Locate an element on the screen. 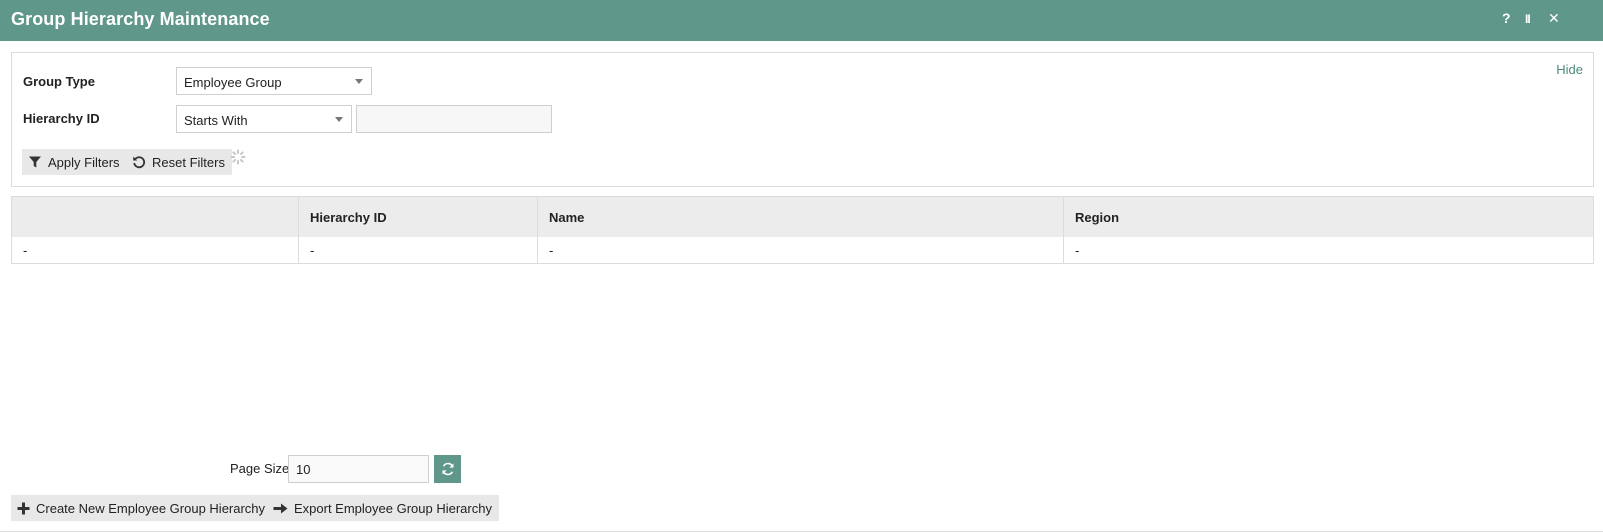  group-type-label: Group Type is located at coordinates (59, 81).